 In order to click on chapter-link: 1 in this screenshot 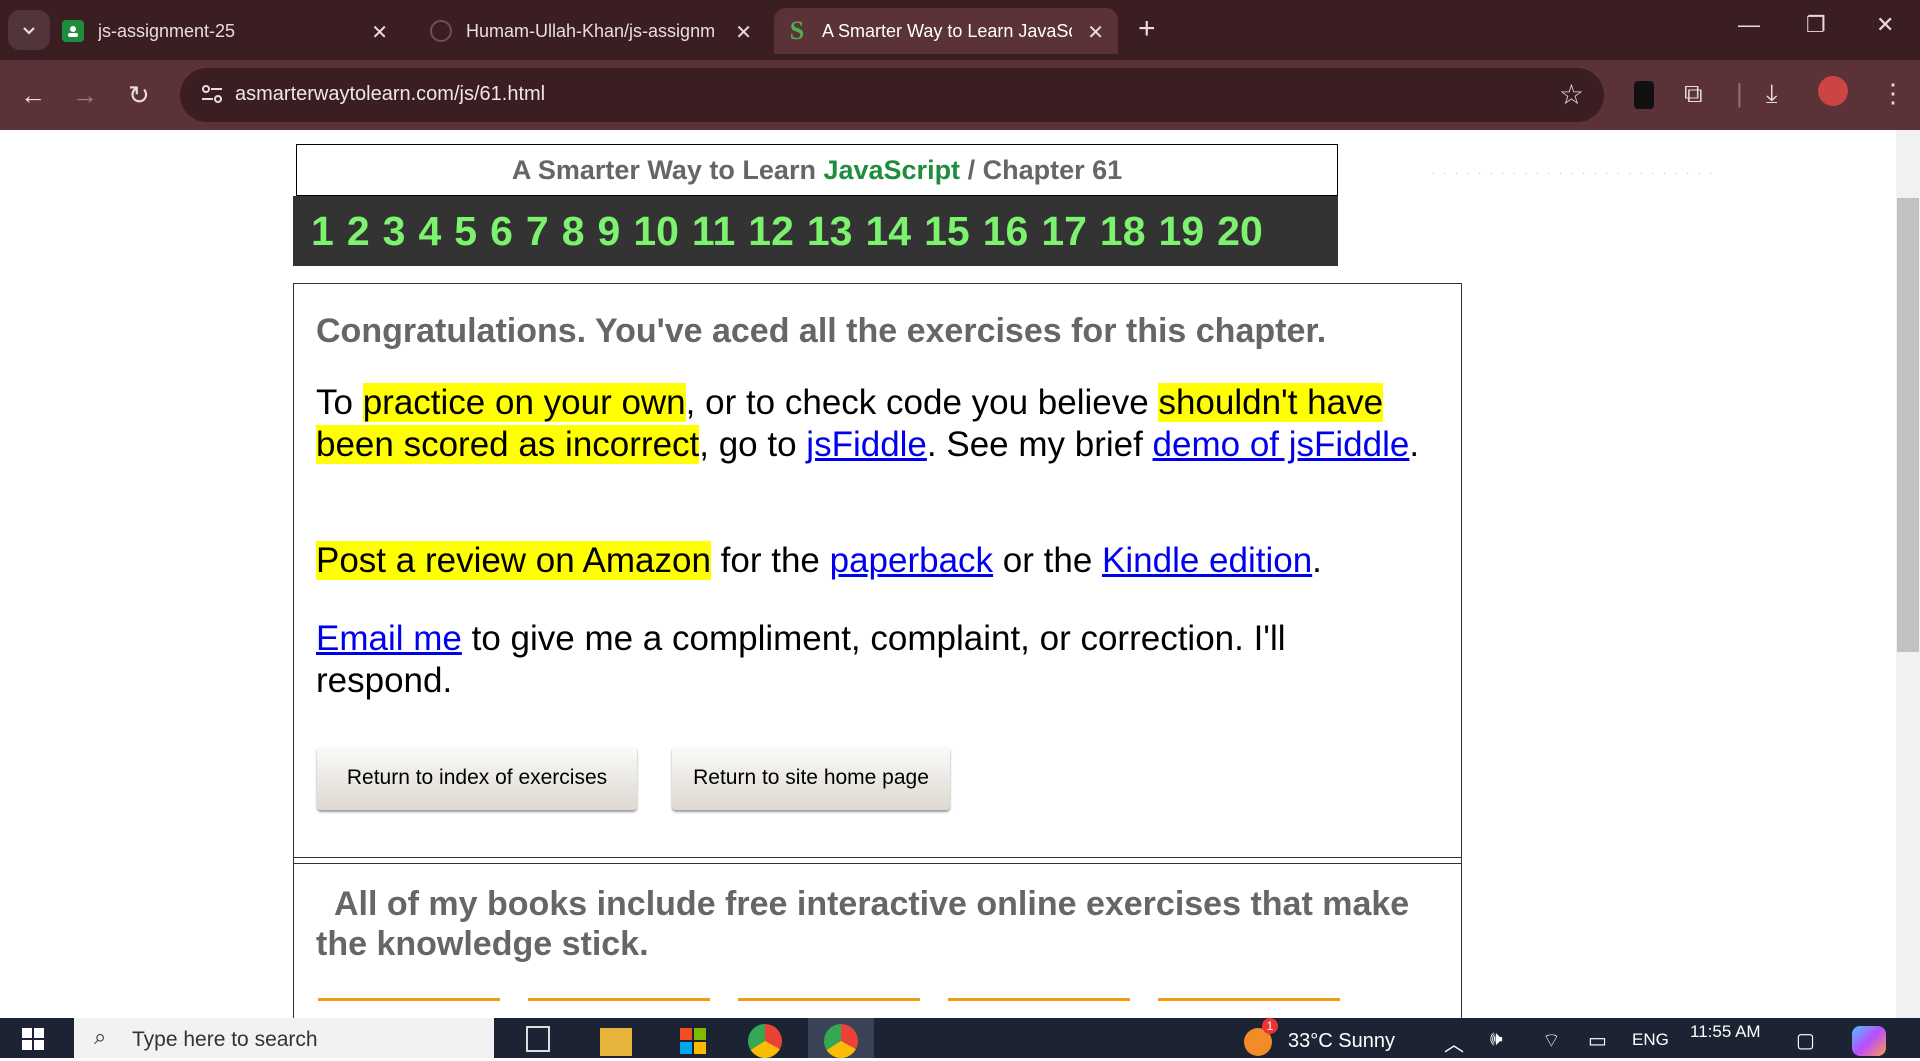, I will do `click(322, 231)`.